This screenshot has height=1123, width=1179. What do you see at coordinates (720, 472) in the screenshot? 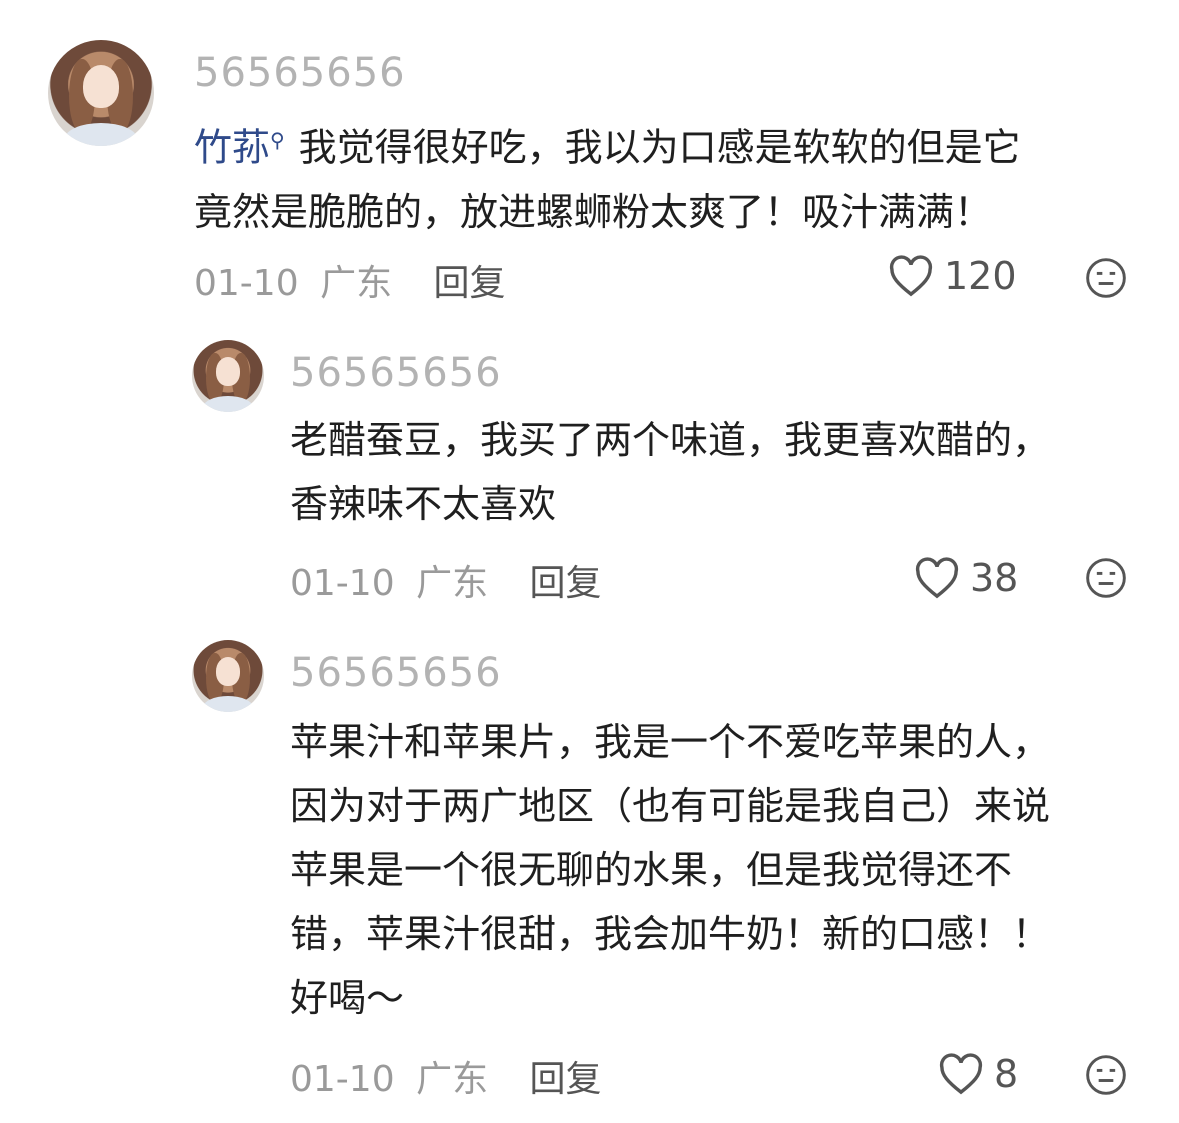
I see `comment-text: 老醋蚕豆，我买了两个味道，我更喜欢醋的， 香辣味不太喜欢` at bounding box center [720, 472].